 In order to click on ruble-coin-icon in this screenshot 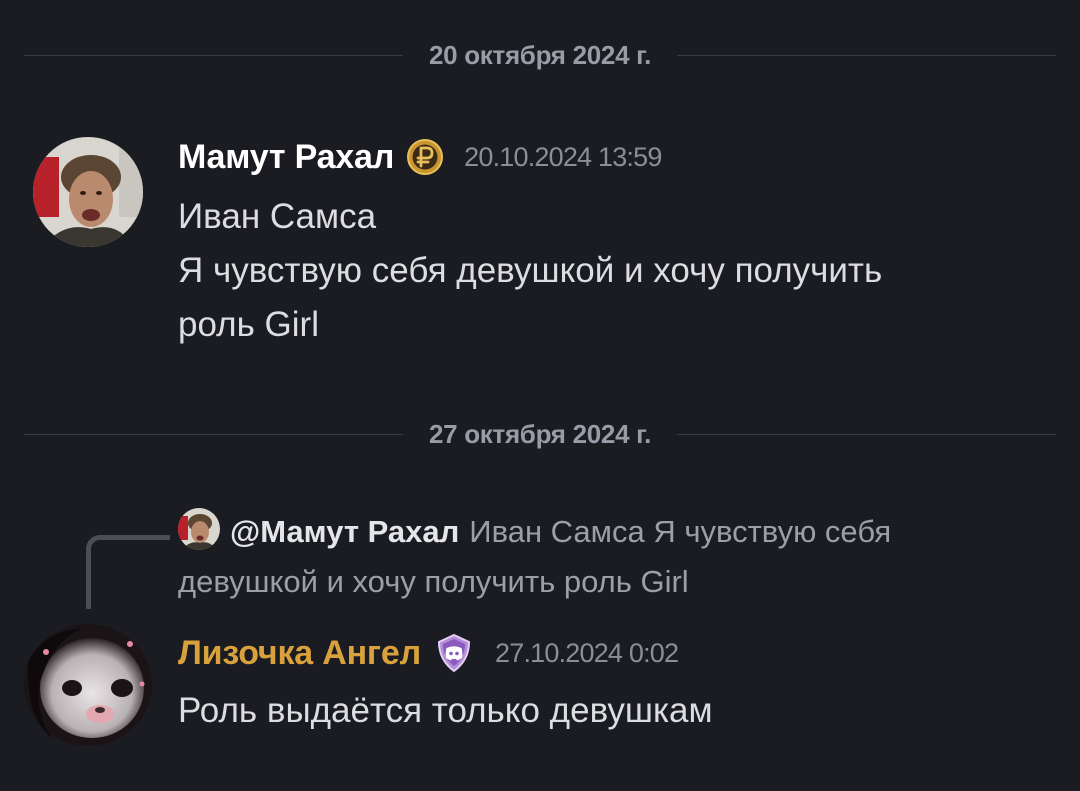, I will do `click(425, 157)`.